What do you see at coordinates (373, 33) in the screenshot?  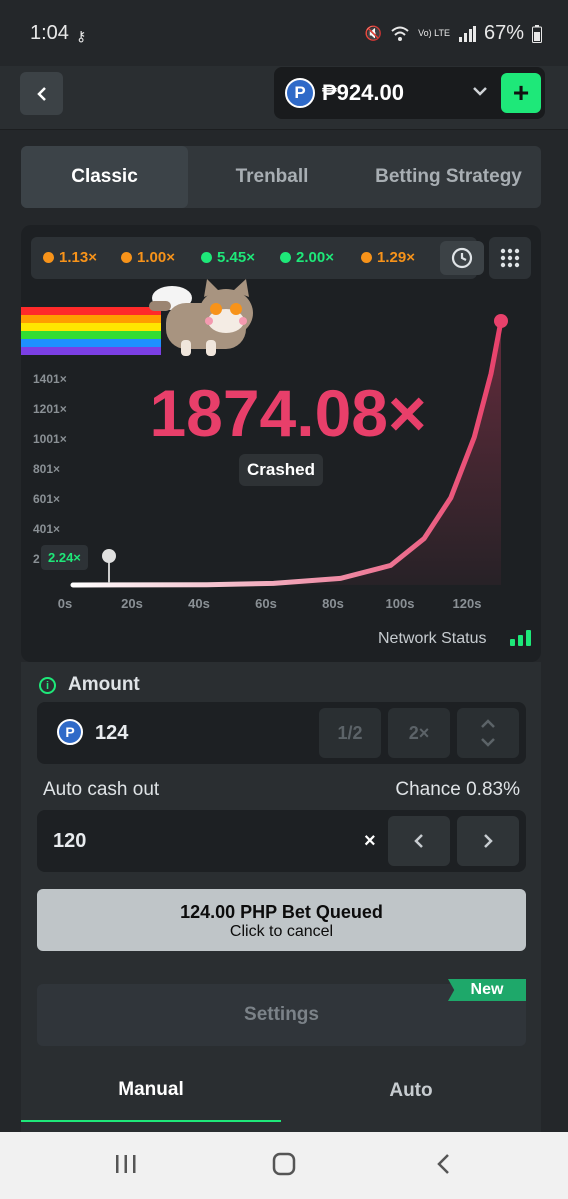 I see `mute-icon: 🔇` at bounding box center [373, 33].